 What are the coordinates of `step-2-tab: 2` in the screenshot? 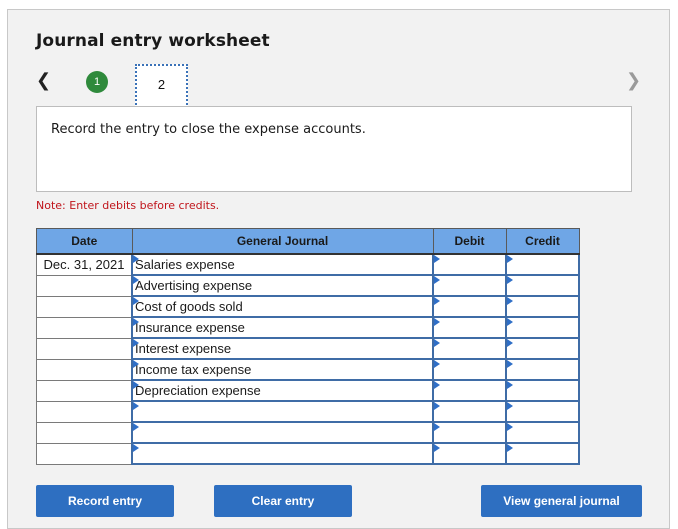 It's located at (161, 86).